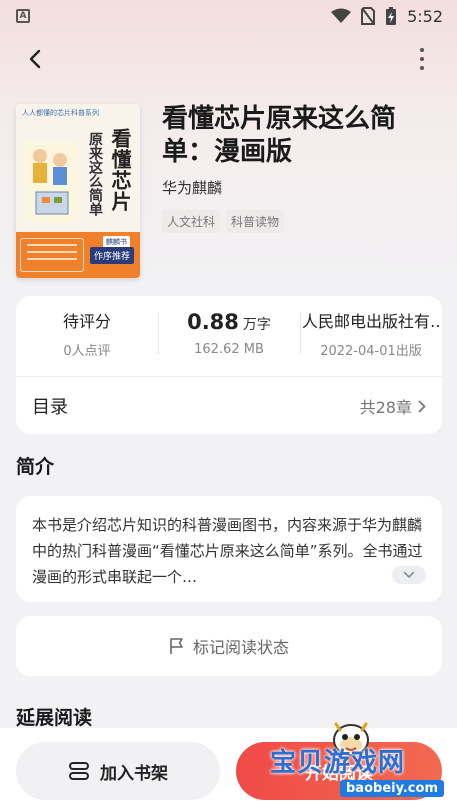  What do you see at coordinates (229, 406) in the screenshot?
I see `table-of-contents-row: 目录 共28章` at bounding box center [229, 406].